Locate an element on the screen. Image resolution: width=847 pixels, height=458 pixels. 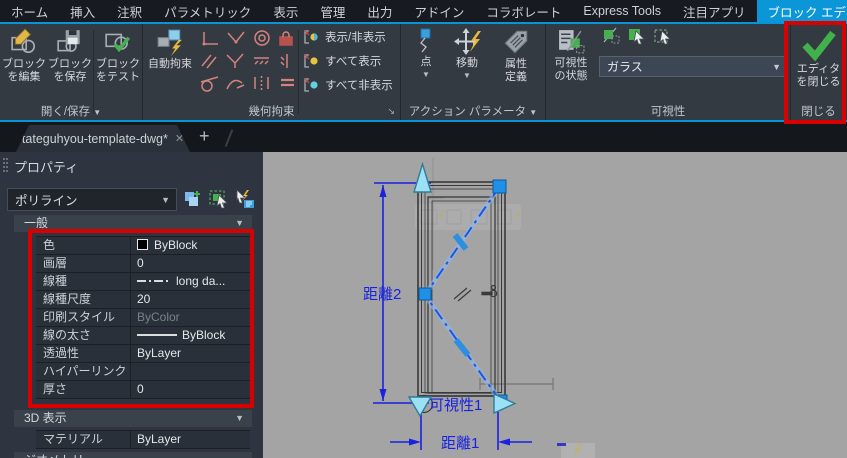
tab-manage: 管理 is located at coordinates (332, 11).